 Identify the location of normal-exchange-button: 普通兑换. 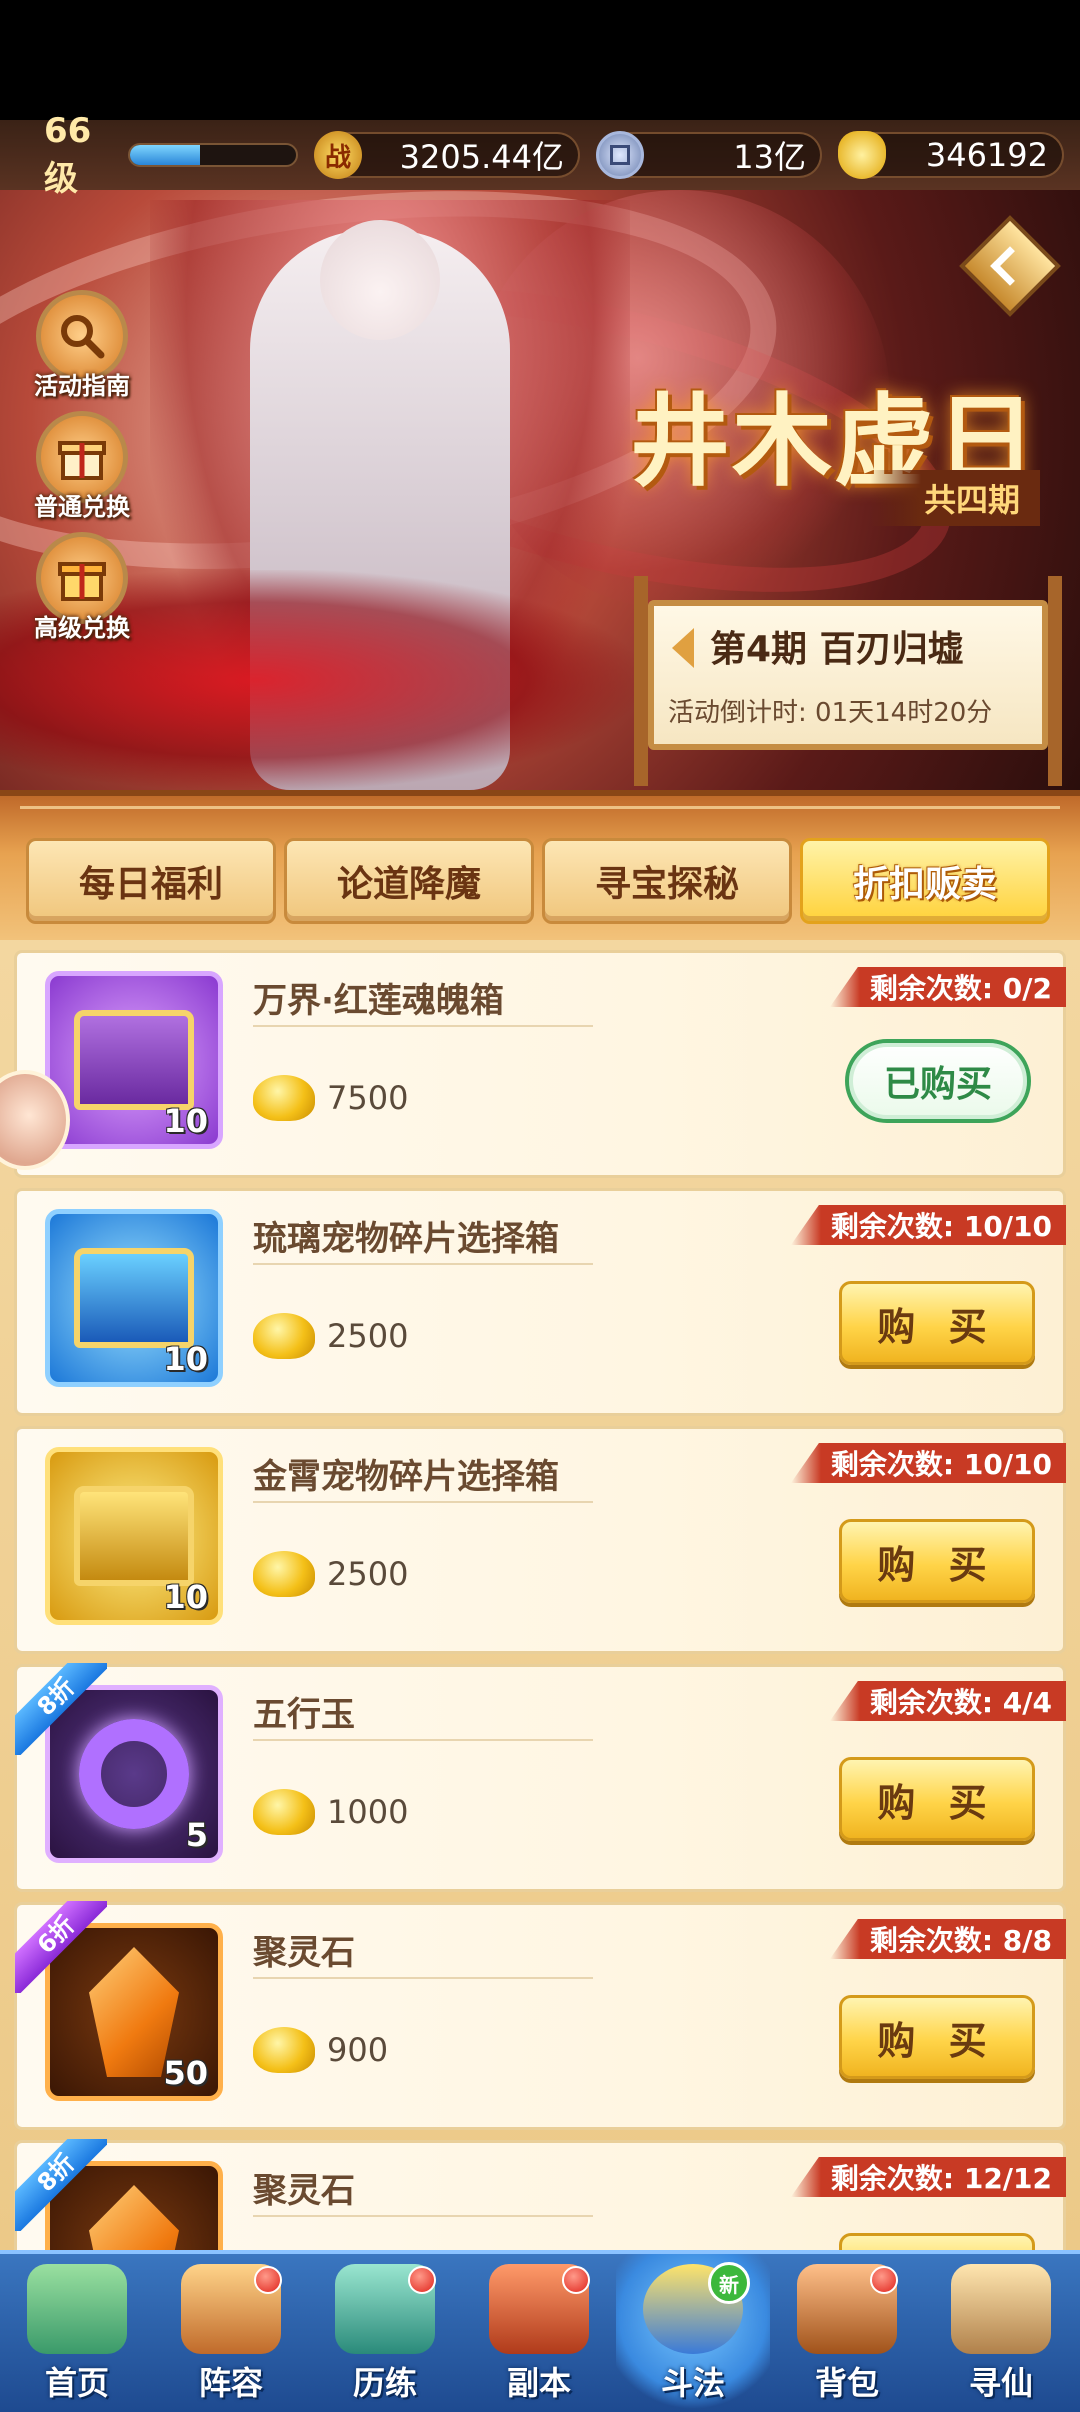
(82, 466).